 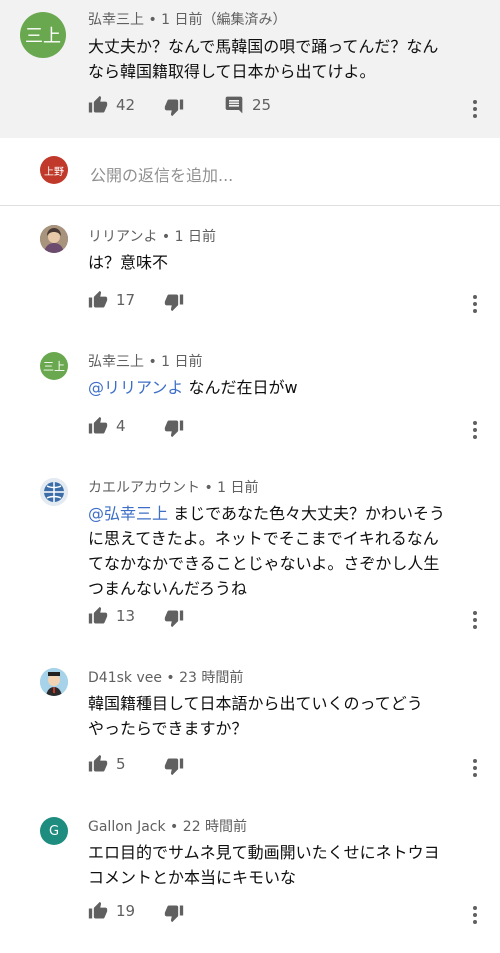 I want to click on like-button: 17, so click(x=111, y=300).